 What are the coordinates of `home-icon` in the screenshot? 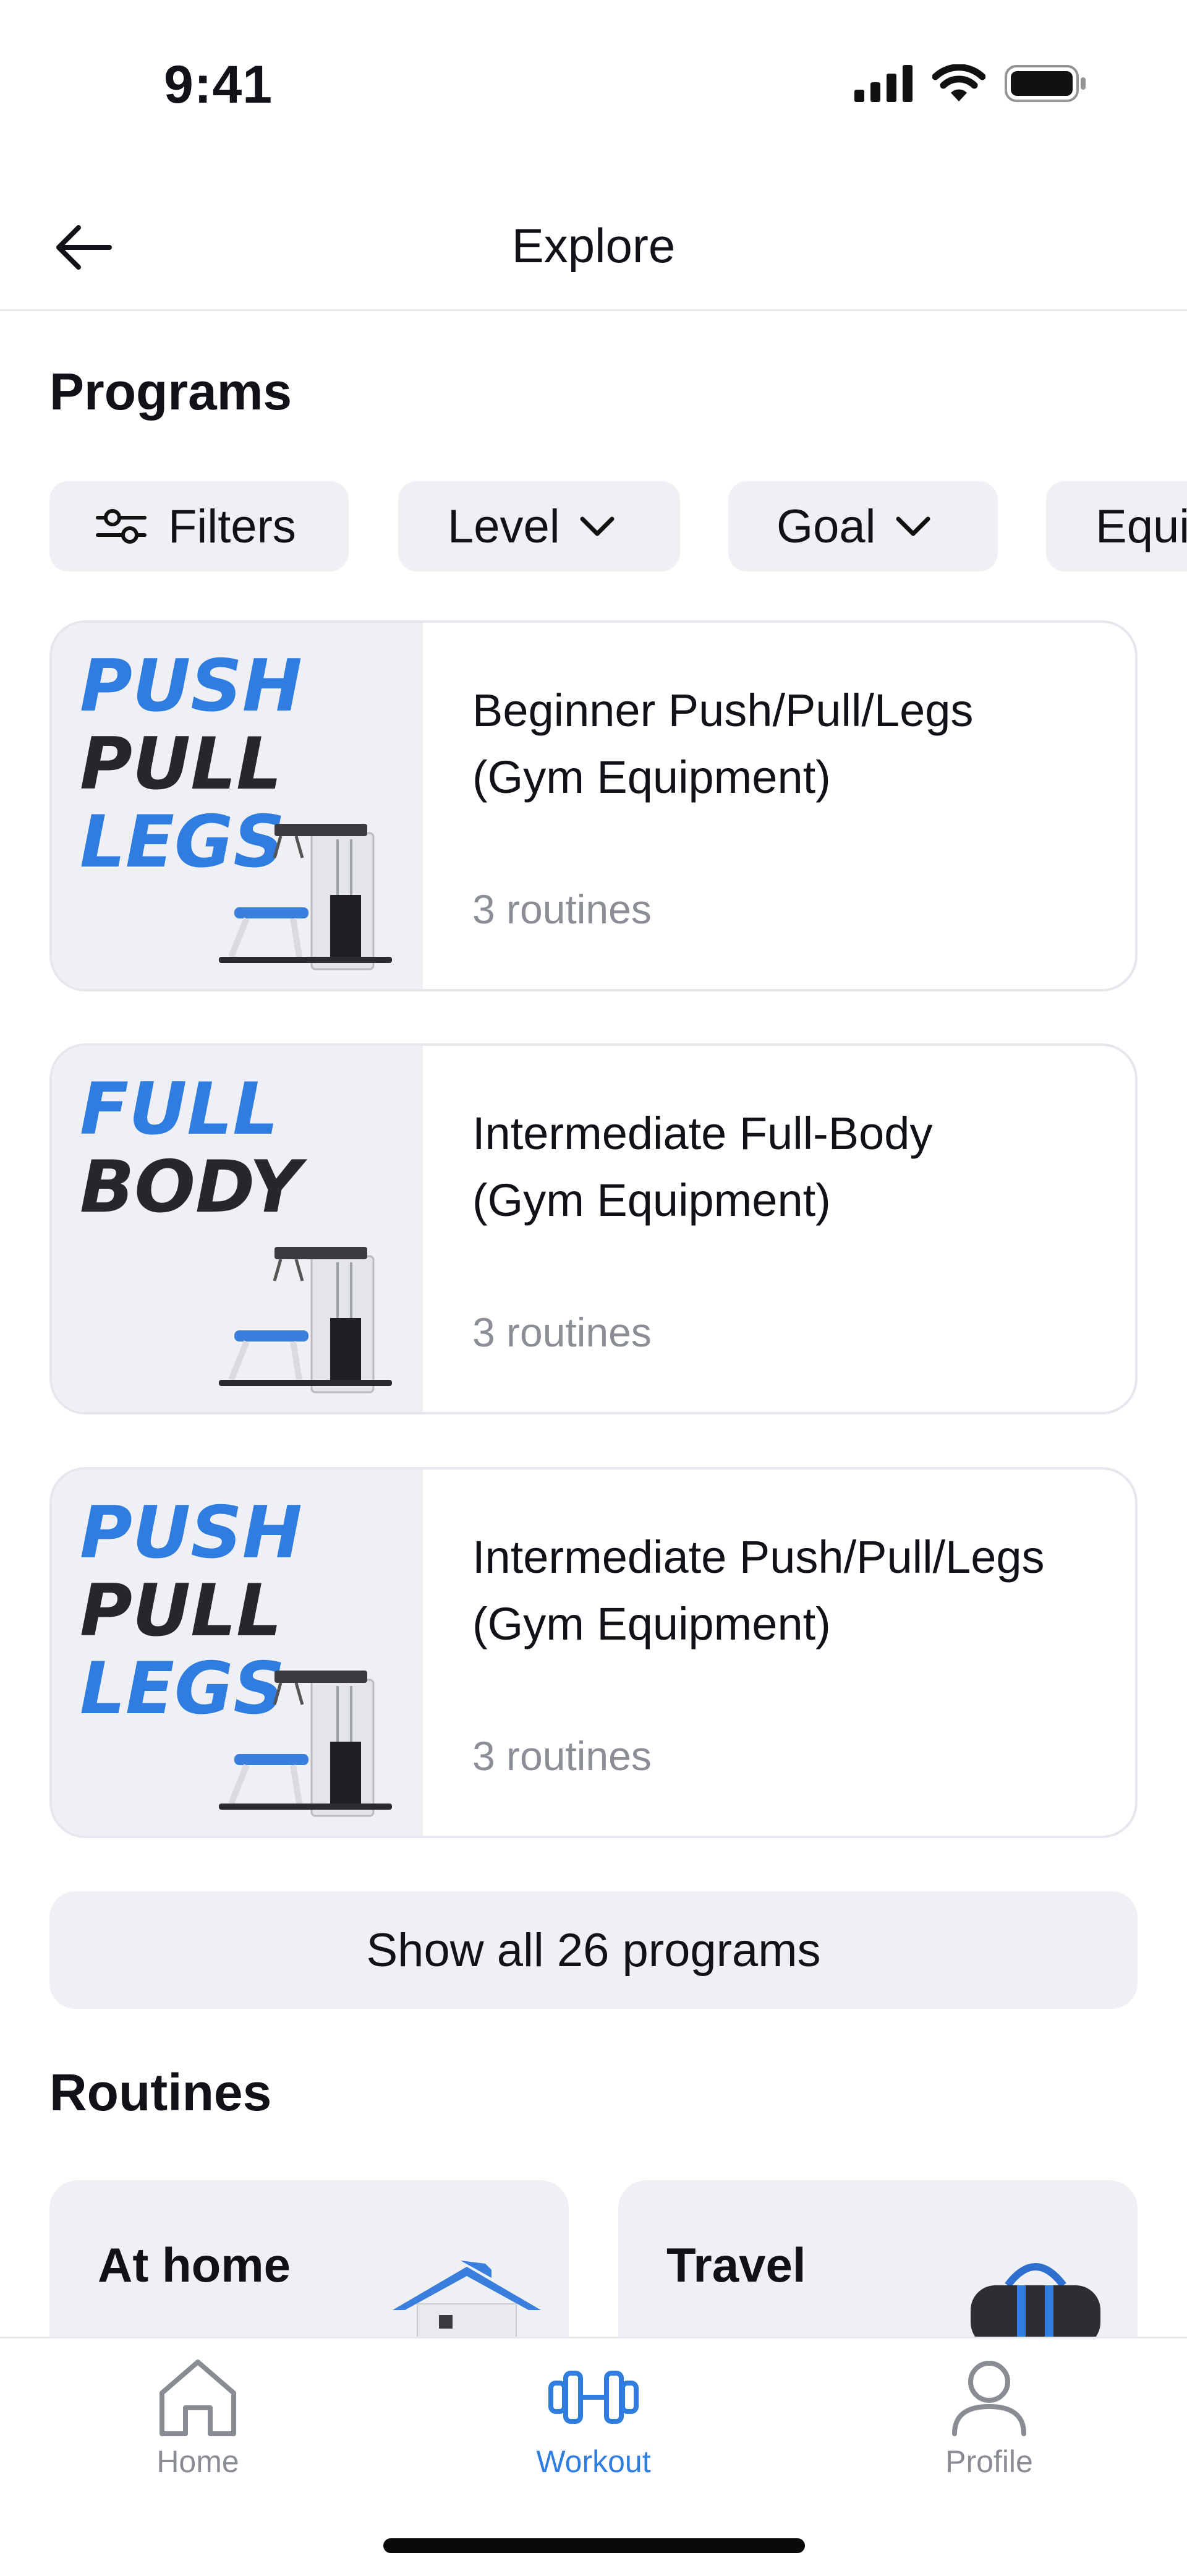 It's located at (198, 2398).